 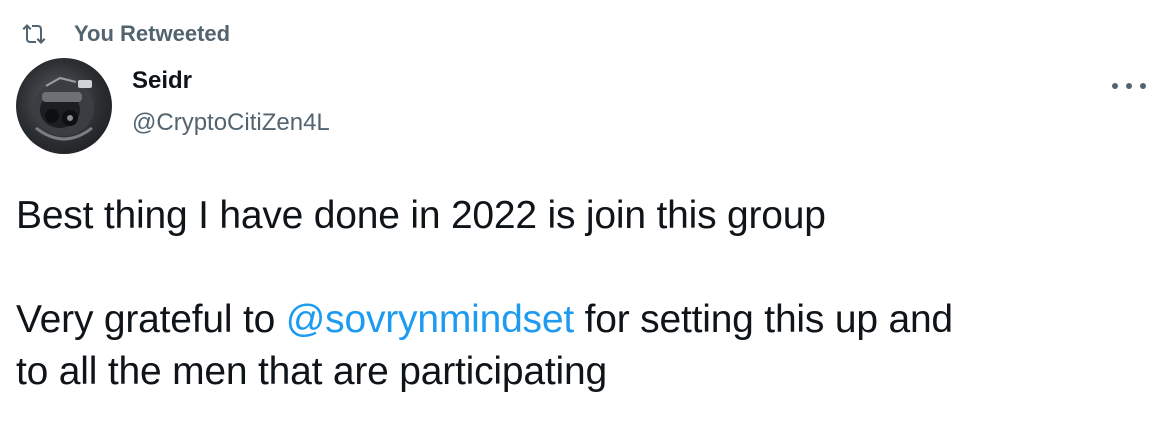 I want to click on author-handle: @CryptoCitiZen4L, so click(x=231, y=123).